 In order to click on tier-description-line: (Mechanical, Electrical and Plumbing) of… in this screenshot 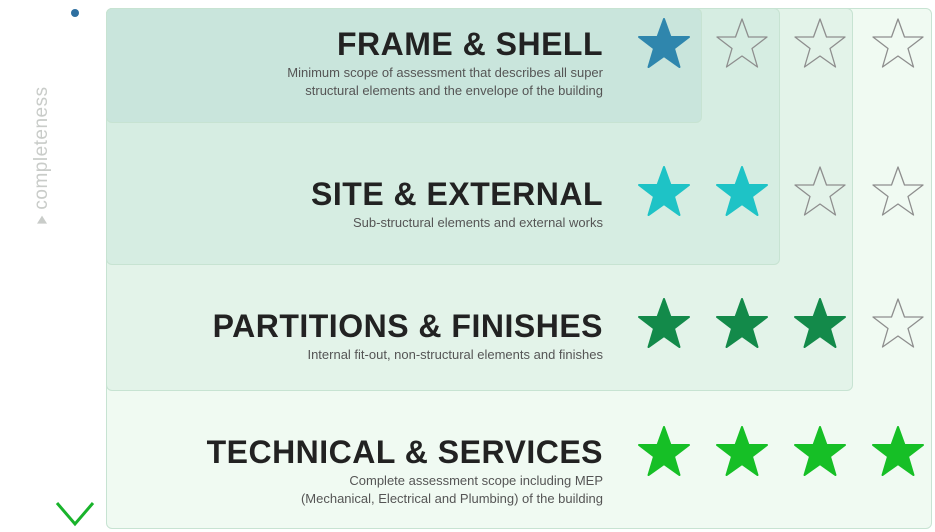, I will do `click(451, 498)`.